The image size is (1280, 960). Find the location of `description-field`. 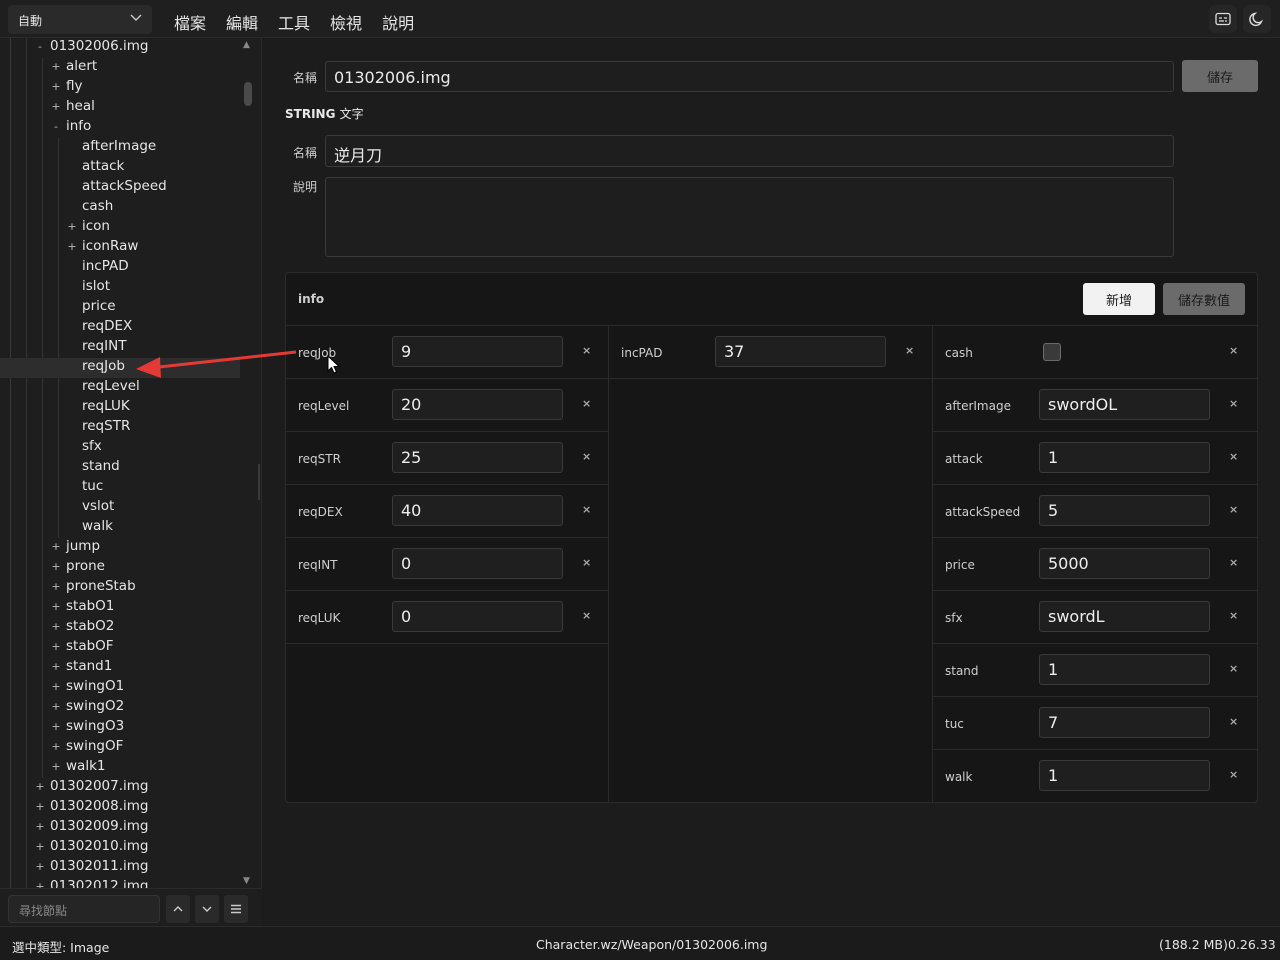

description-field is located at coordinates (749, 217).